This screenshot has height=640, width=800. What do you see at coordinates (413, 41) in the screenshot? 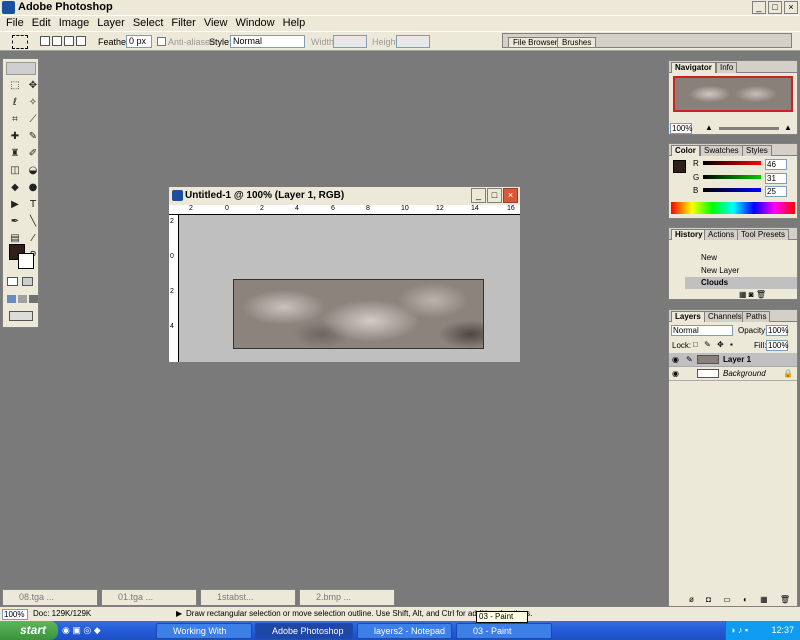
I see `height-input` at bounding box center [413, 41].